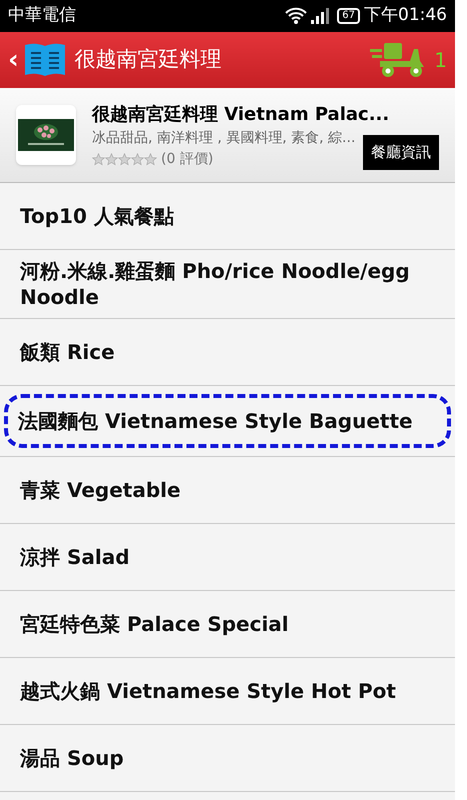 This screenshot has height=800, width=467. What do you see at coordinates (227, 421) in the screenshot?
I see `menu-category-item: 法國麵包 Vietnamese Style Baguette` at bounding box center [227, 421].